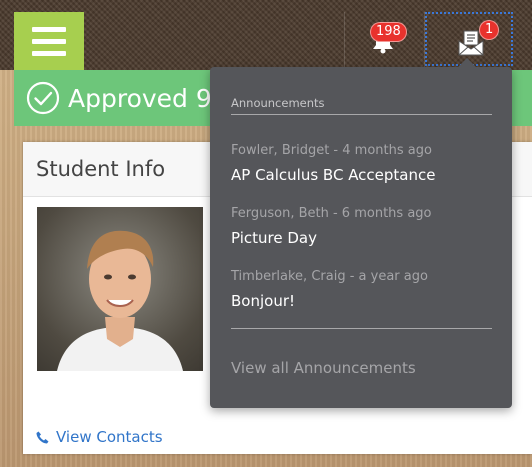 The image size is (532, 467). Describe the element at coordinates (331, 213) in the screenshot. I see `announcement-meta: Ferguson, Beth - 6 months ago` at that location.